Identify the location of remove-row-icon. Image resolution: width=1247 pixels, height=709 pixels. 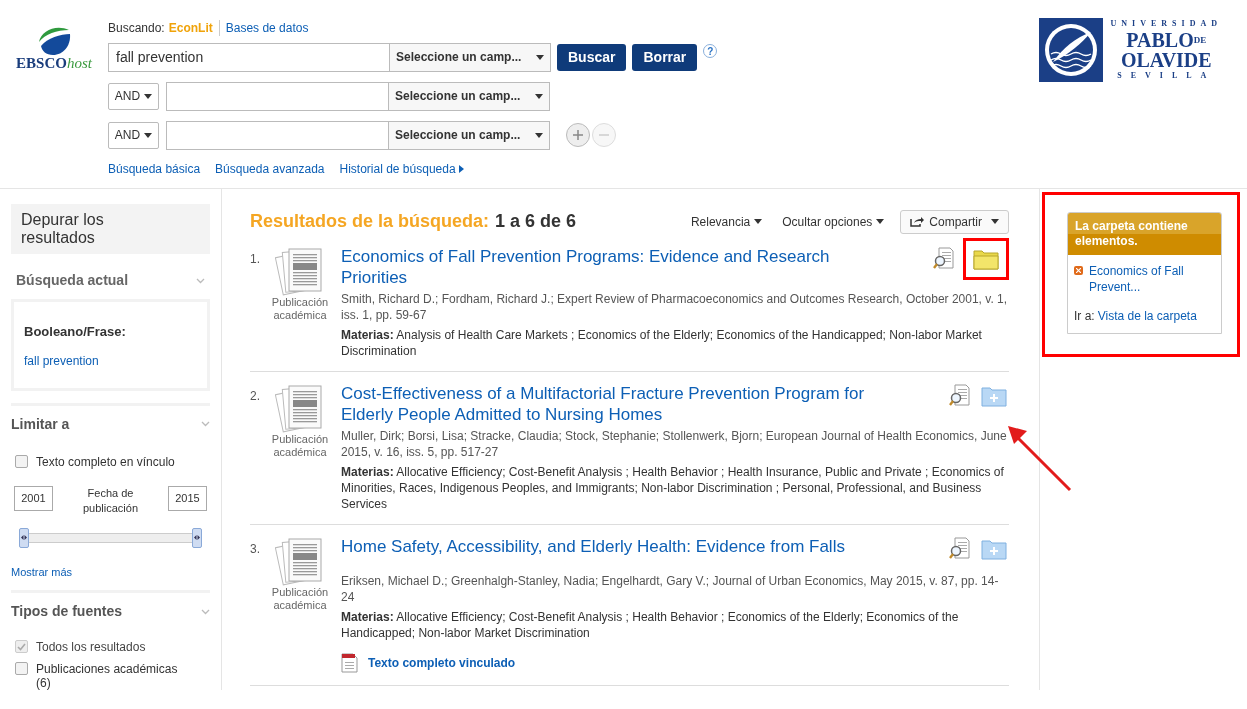
(604, 135).